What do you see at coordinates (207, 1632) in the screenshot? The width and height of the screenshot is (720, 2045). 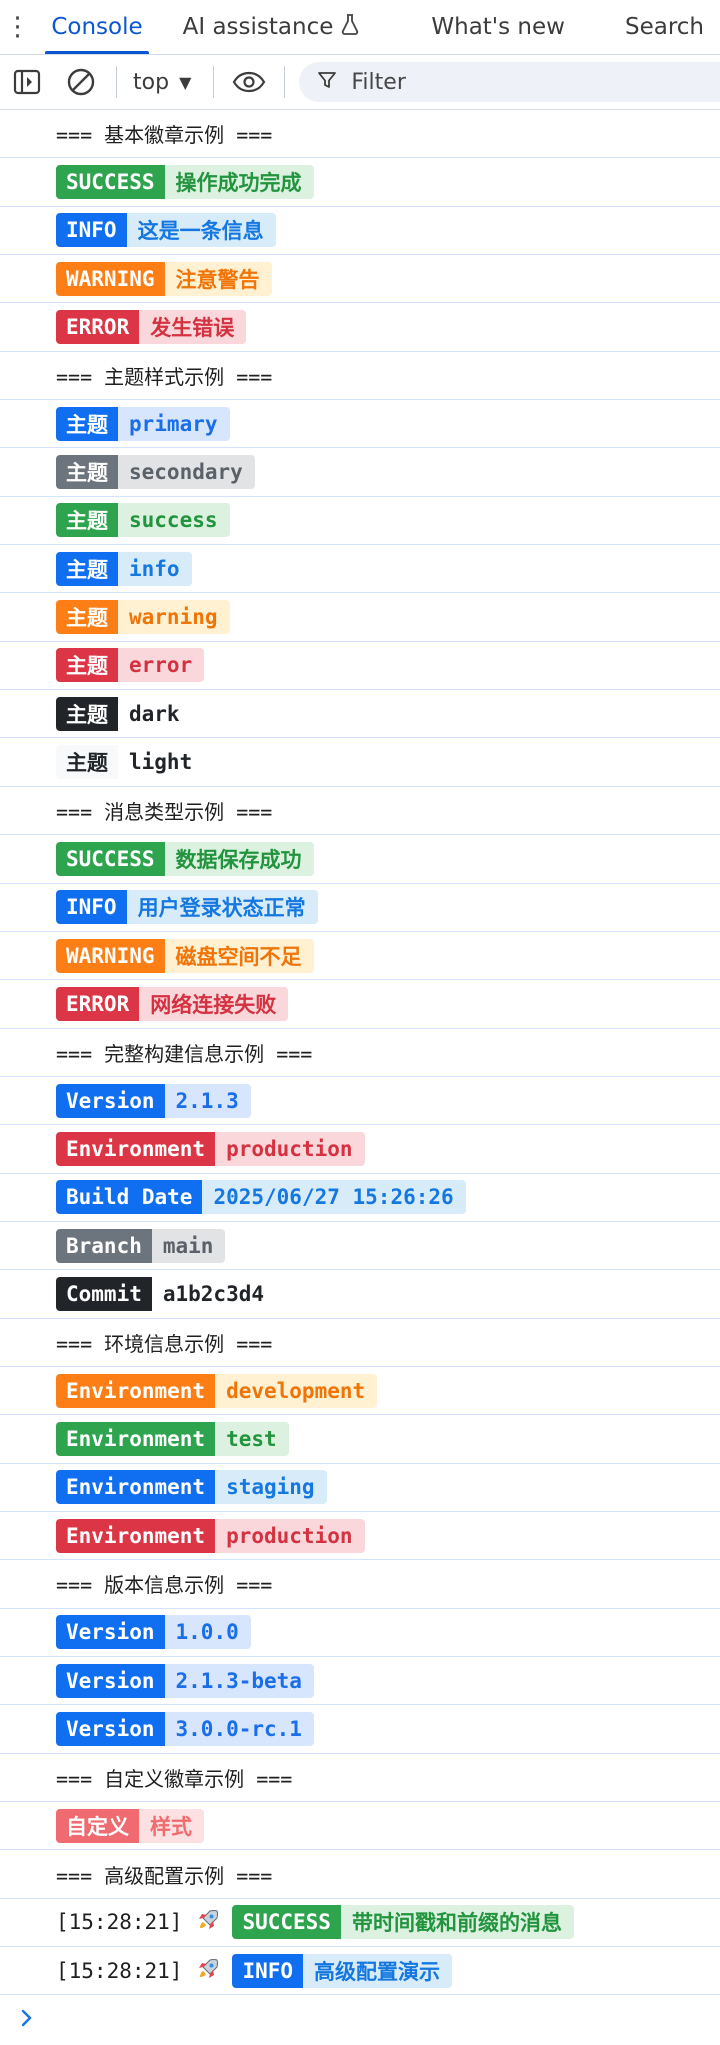 I see `badge-value: 1.0.0` at bounding box center [207, 1632].